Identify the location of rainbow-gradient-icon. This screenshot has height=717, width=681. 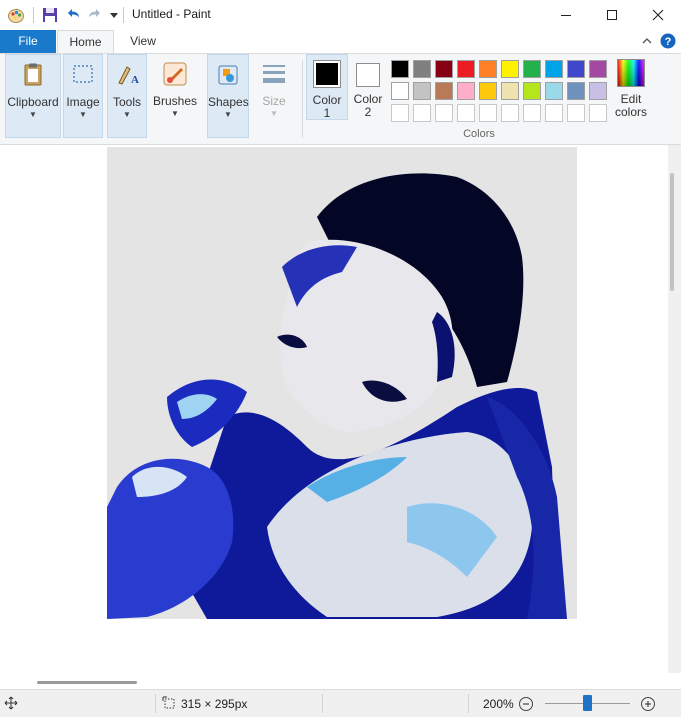
(631, 73).